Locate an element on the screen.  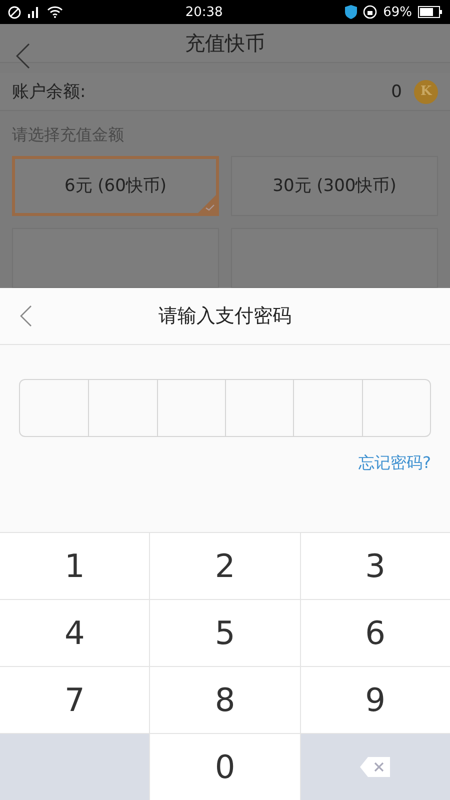
amount-option: 6元 (60快币) is located at coordinates (115, 186).